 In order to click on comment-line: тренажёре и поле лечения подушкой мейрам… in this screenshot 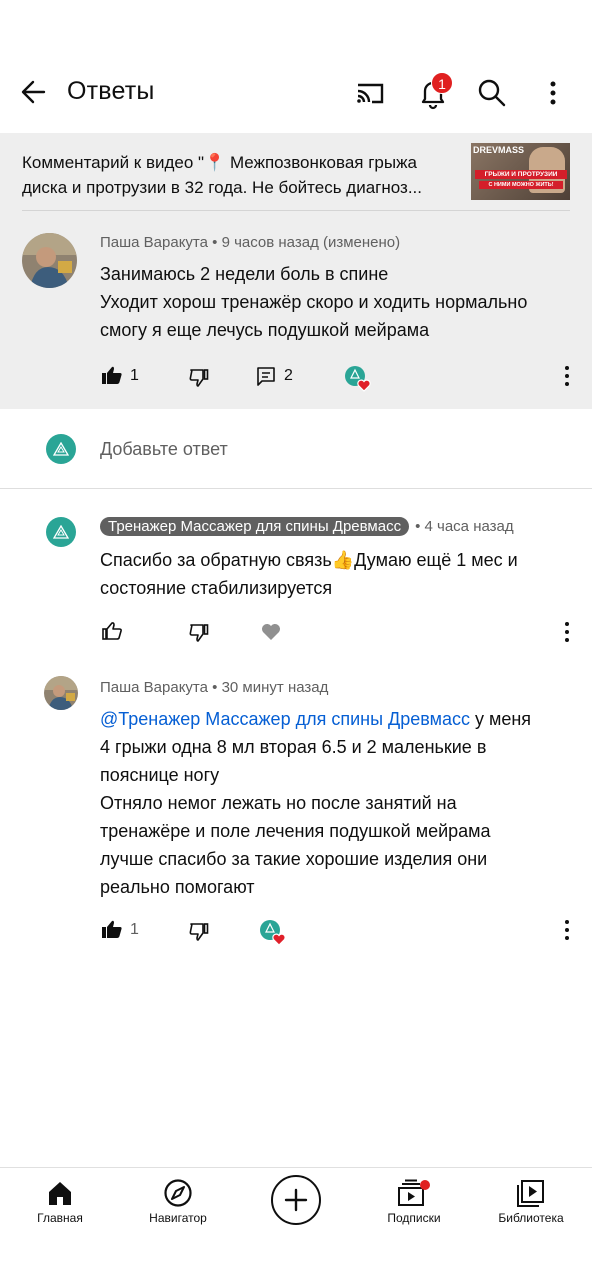, I will do `click(295, 831)`.